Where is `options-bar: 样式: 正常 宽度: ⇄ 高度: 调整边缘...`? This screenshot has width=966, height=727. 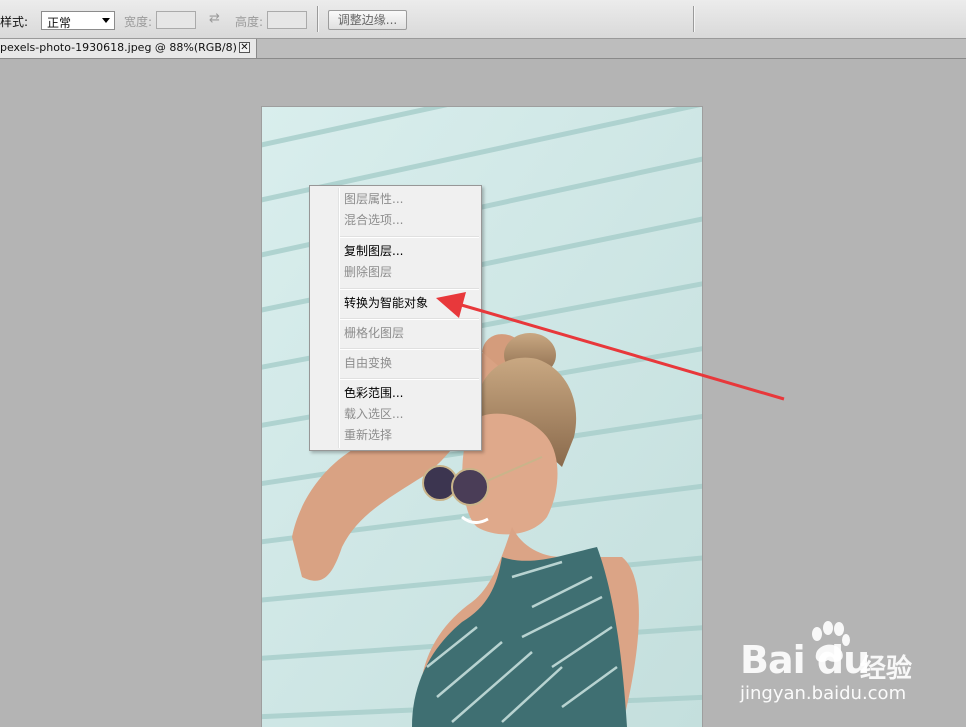
options-bar: 样式: 正常 宽度: ⇄ 高度: 调整边缘... is located at coordinates (483, 19).